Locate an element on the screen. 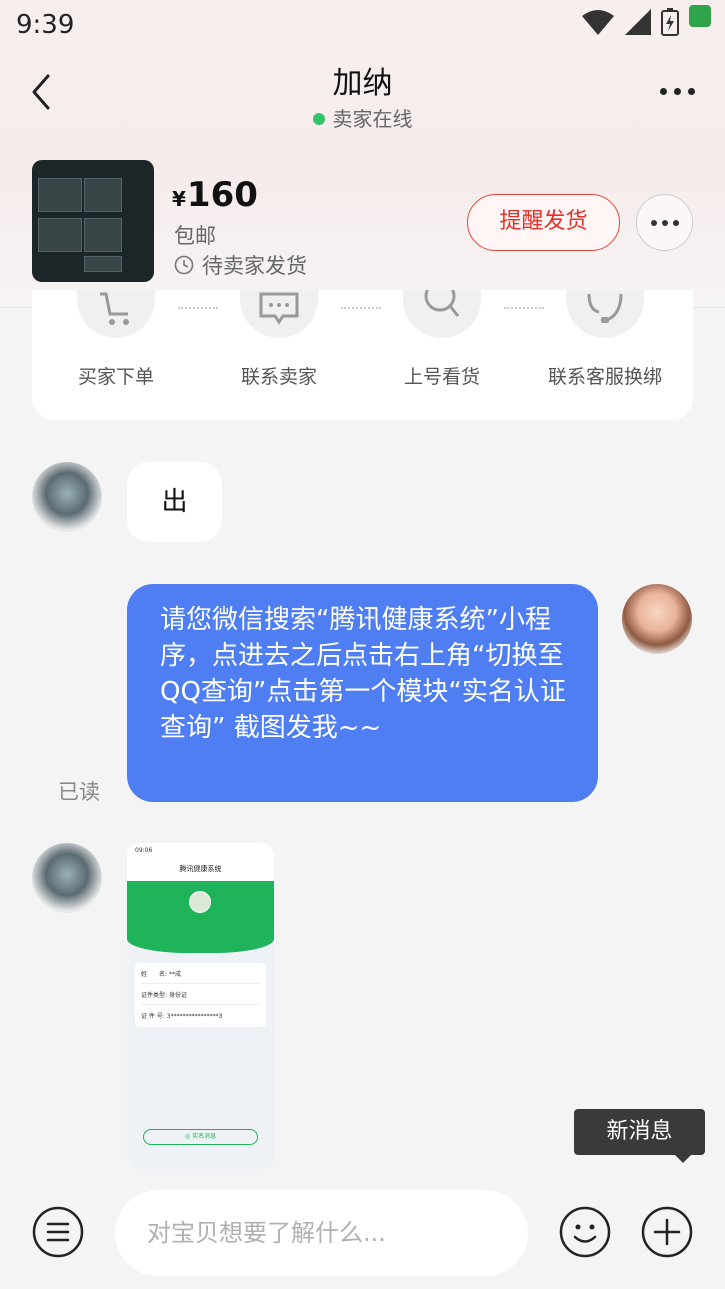  price-value: 160 is located at coordinates (222, 195).